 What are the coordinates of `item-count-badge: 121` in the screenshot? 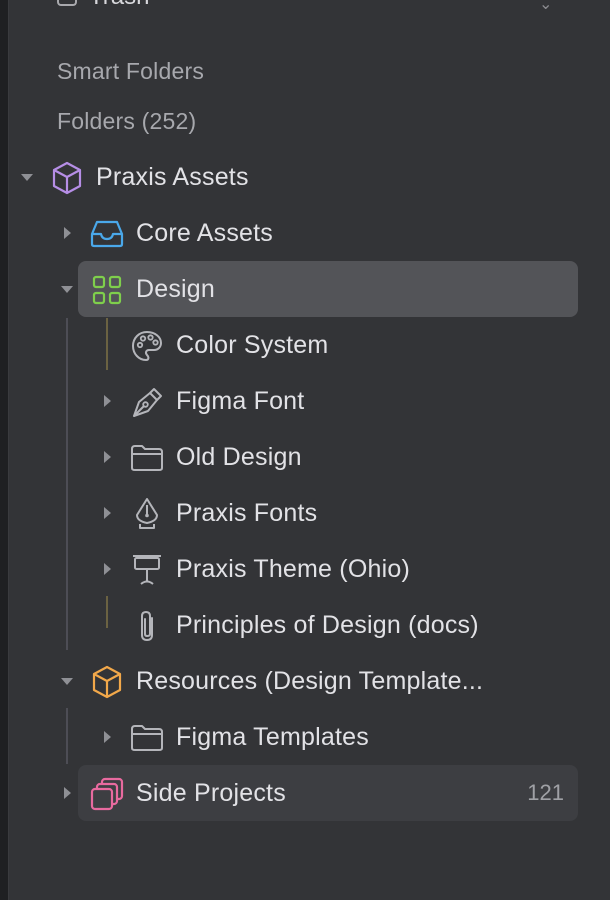 It's located at (545, 792).